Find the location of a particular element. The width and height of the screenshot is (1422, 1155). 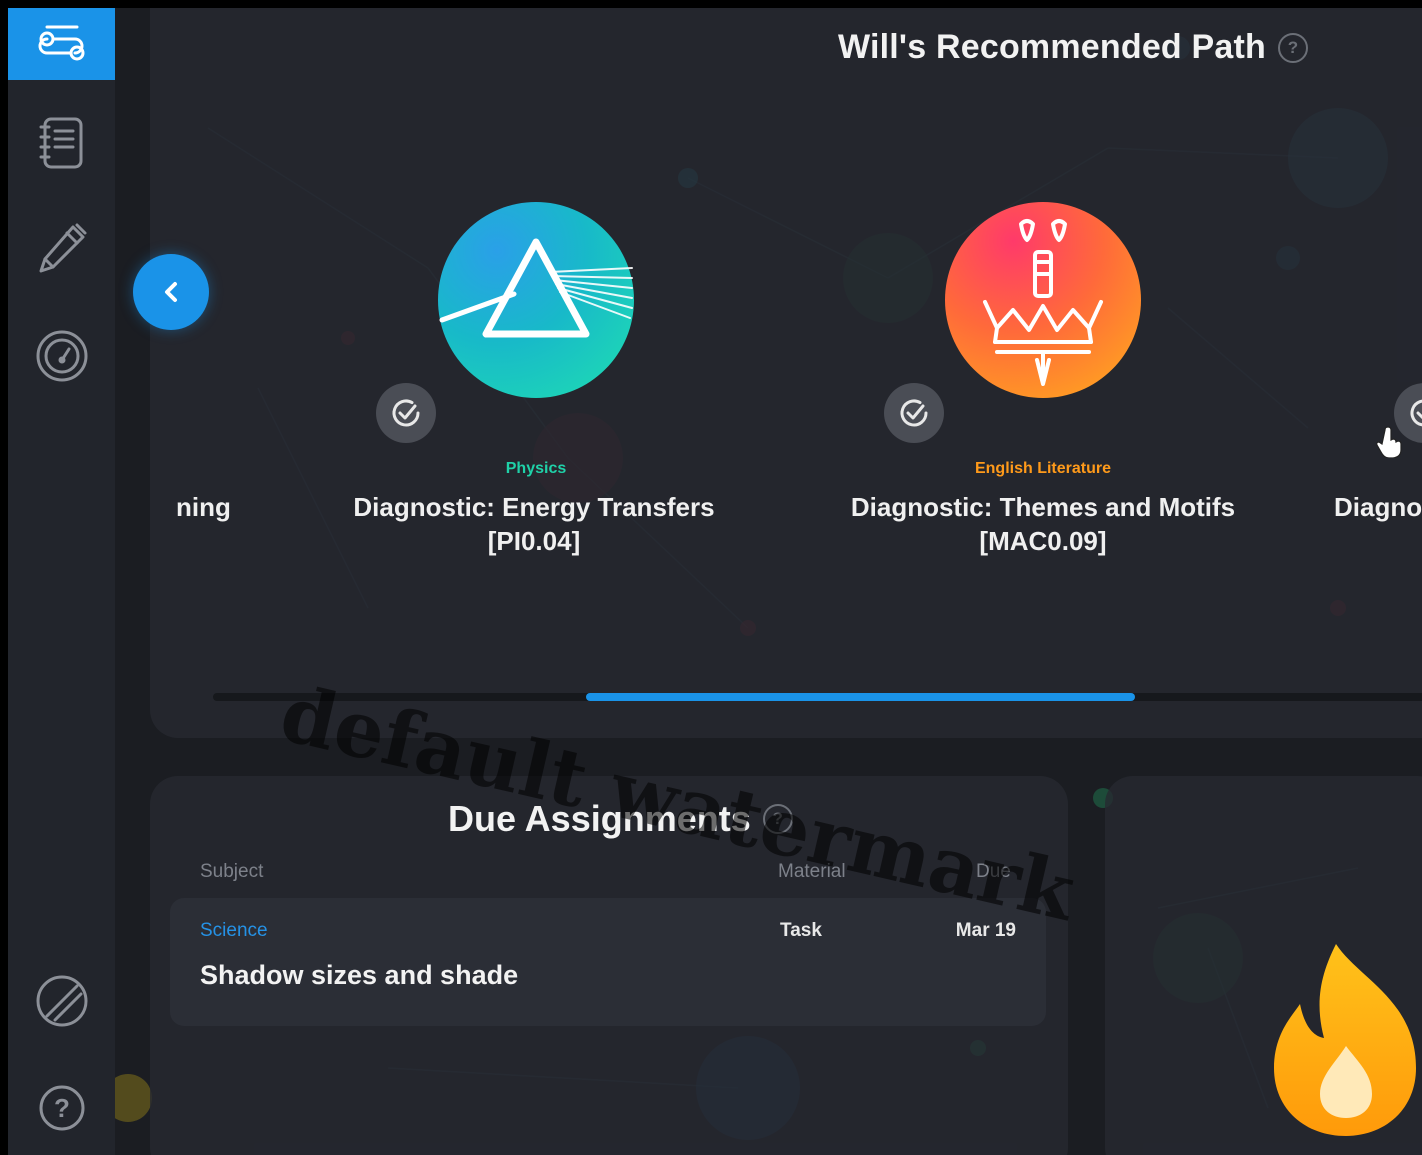

sidebar-item-dashboard is located at coordinates (61, 356).